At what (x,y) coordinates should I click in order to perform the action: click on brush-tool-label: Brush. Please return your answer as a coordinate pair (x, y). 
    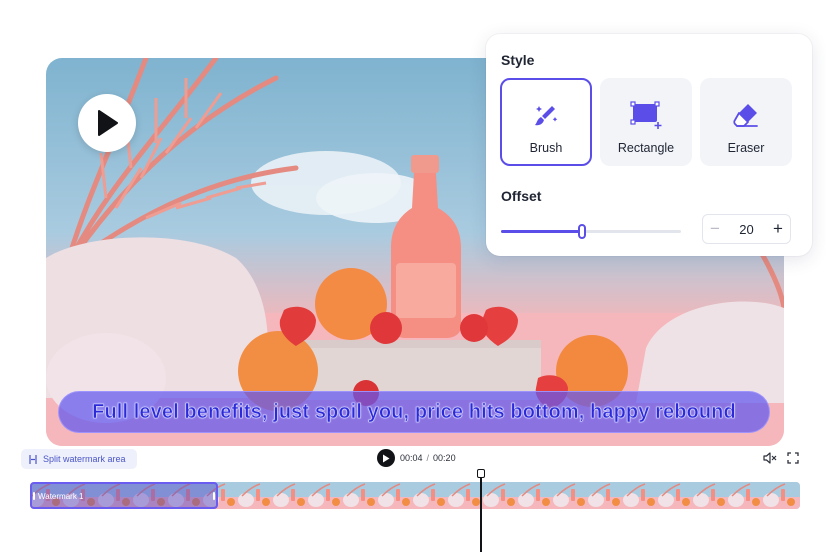
    Looking at the image, I should click on (546, 148).